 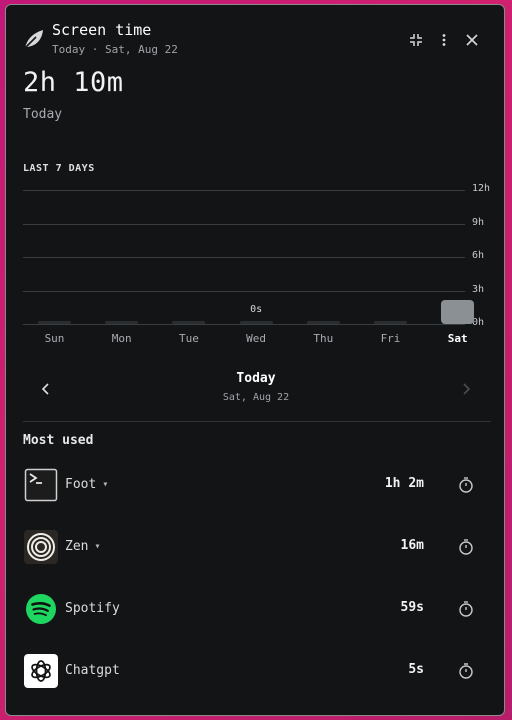 I want to click on total-label: Today, so click(x=43, y=114).